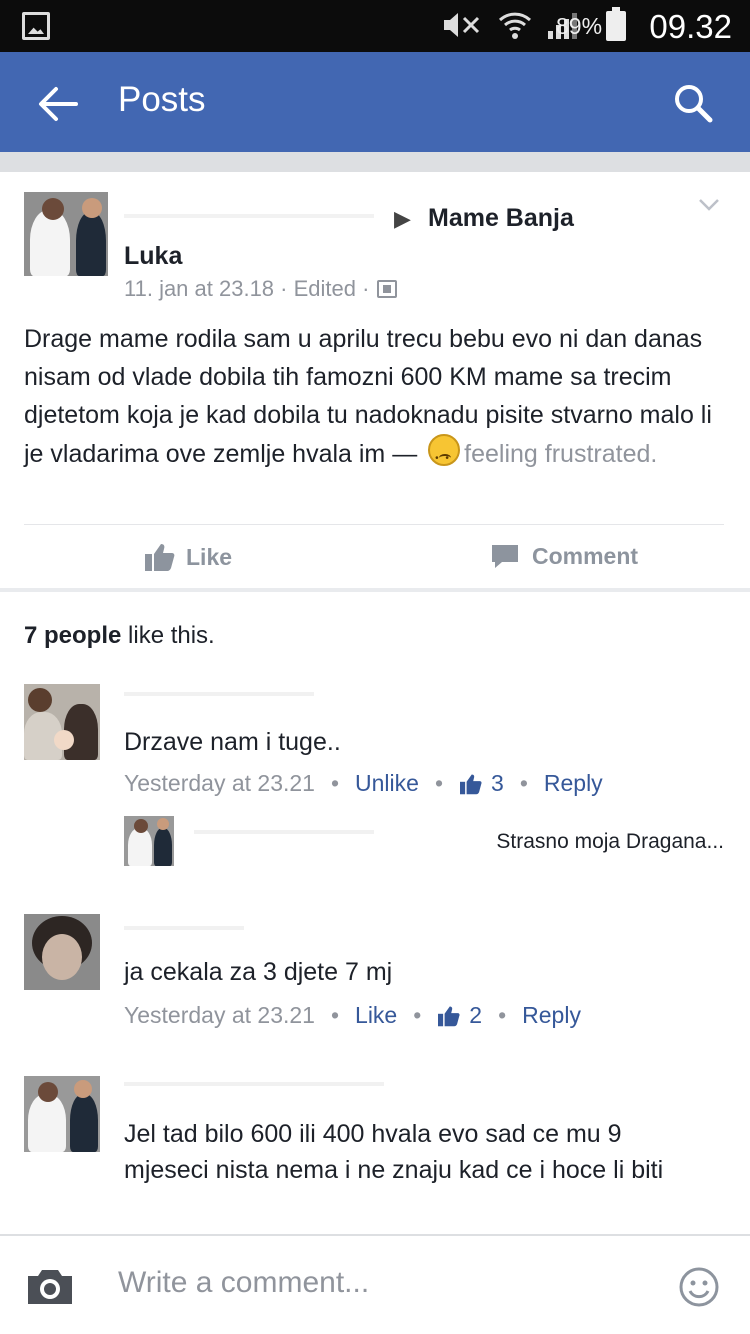  I want to click on privacy-icon, so click(387, 289).